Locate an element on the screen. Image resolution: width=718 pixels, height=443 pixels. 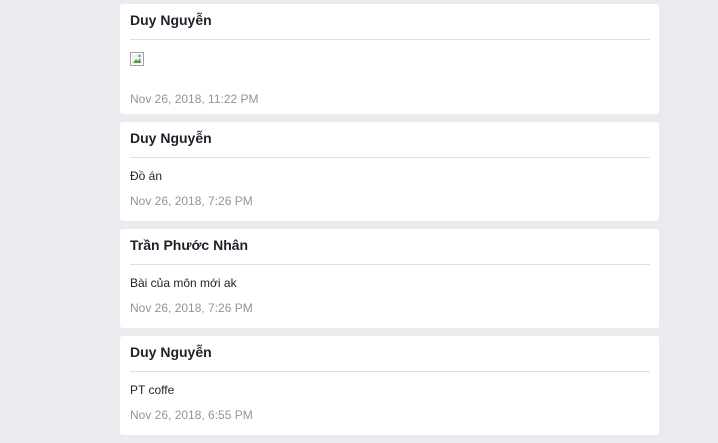
post-content: Bài của môn mới ak is located at coordinates (183, 283).